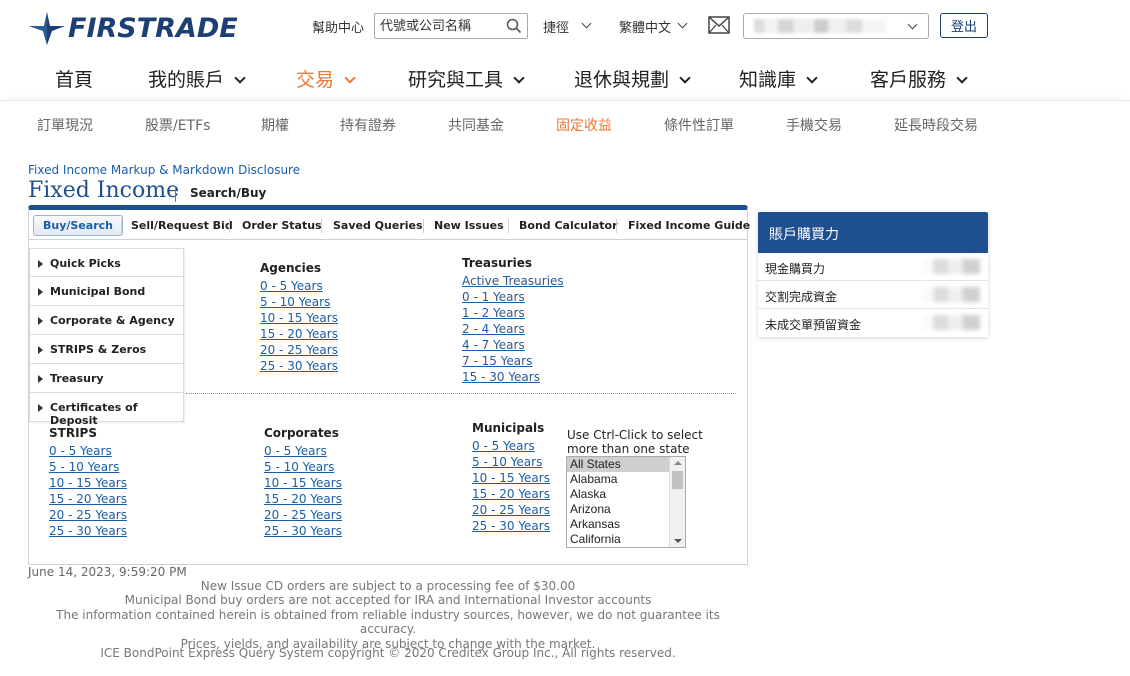 Image resolution: width=1130 pixels, height=676 pixels. I want to click on treasuries-link: Active Treasuries, so click(513, 281).